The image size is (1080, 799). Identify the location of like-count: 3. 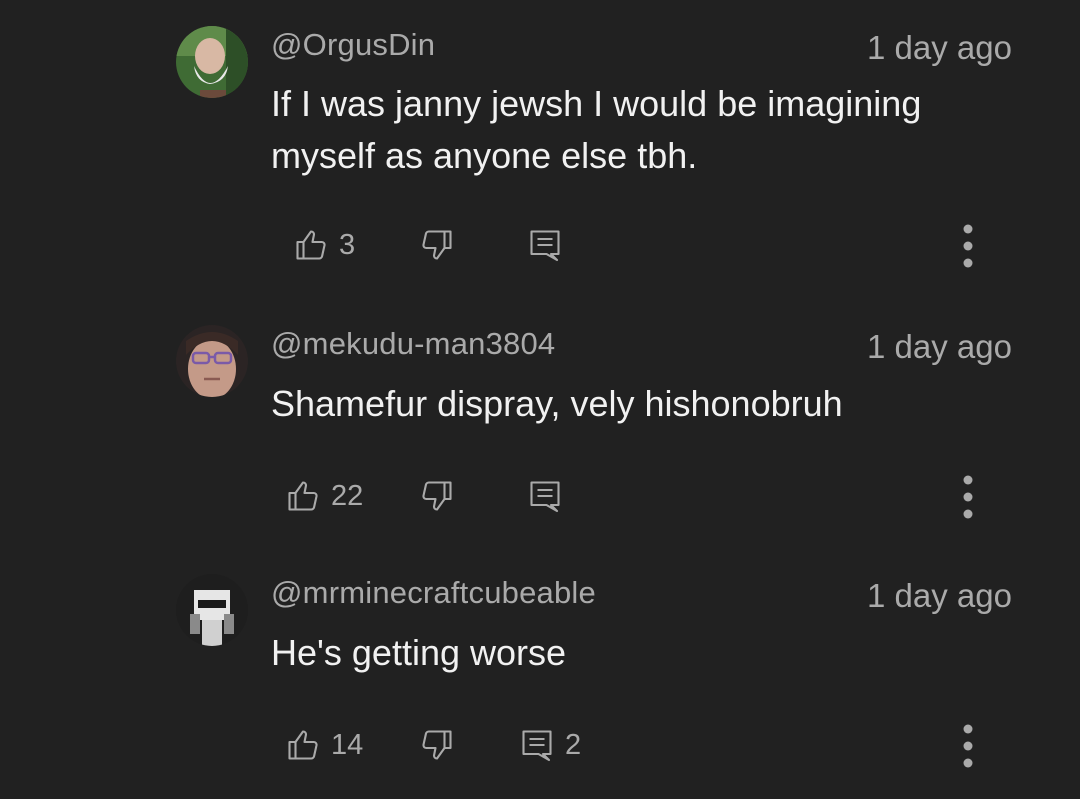
(347, 244).